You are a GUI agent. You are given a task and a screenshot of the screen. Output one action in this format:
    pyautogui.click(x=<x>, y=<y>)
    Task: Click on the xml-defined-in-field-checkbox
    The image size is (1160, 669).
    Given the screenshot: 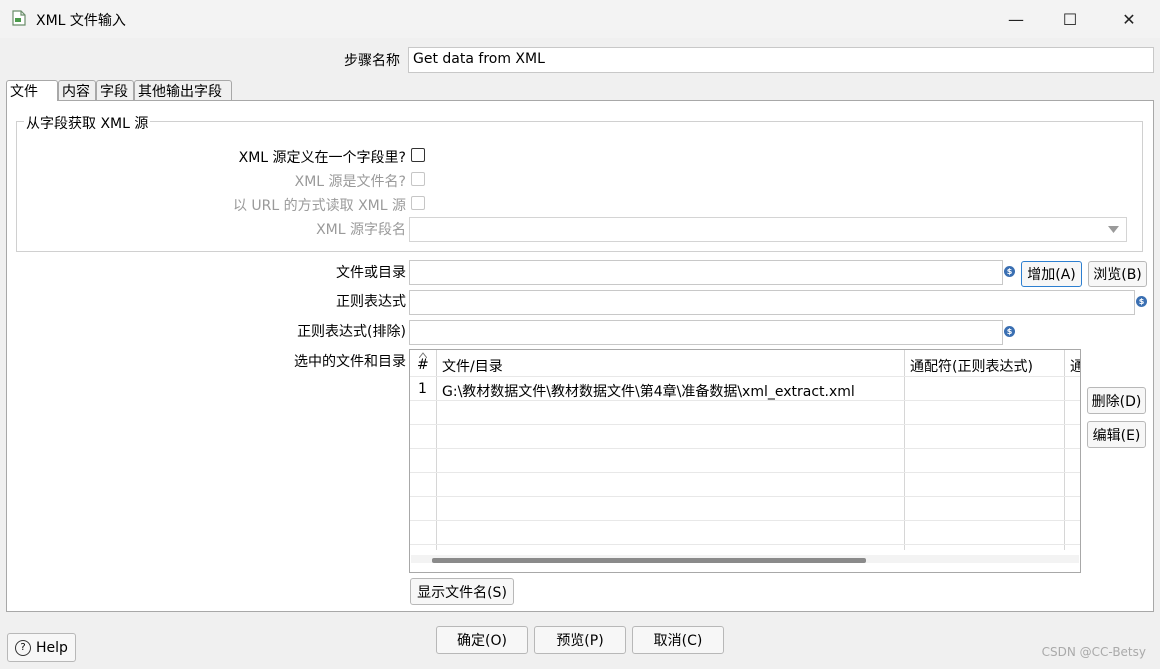 What is the action you would take?
    pyautogui.click(x=418, y=155)
    